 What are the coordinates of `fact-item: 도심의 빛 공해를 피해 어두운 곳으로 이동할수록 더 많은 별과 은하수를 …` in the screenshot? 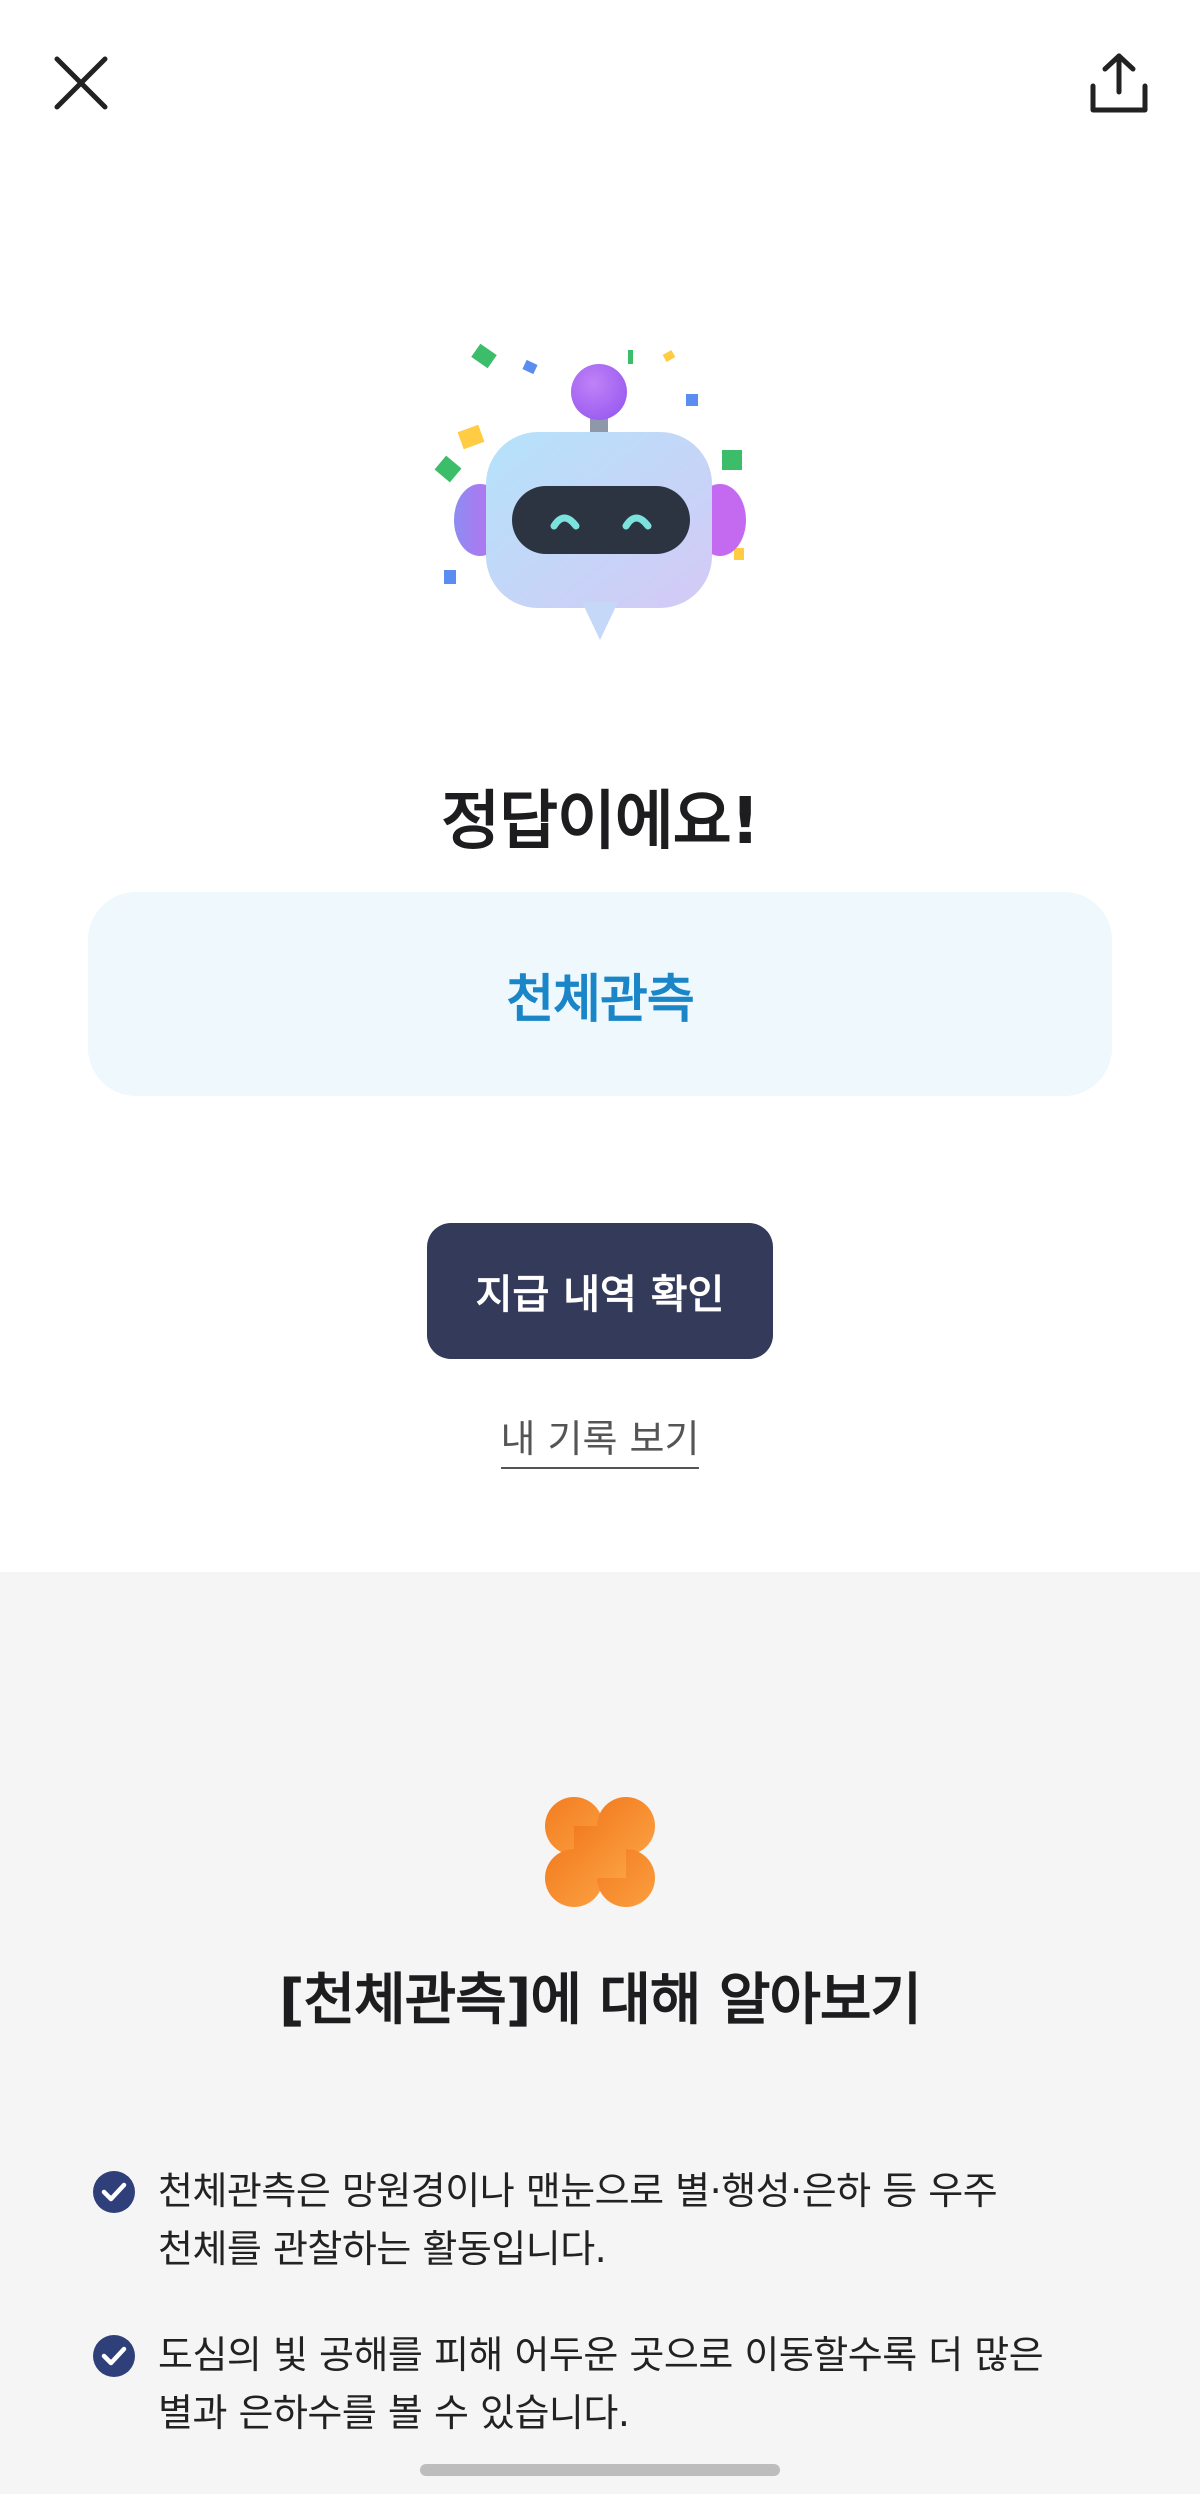 It's located at (612, 2384).